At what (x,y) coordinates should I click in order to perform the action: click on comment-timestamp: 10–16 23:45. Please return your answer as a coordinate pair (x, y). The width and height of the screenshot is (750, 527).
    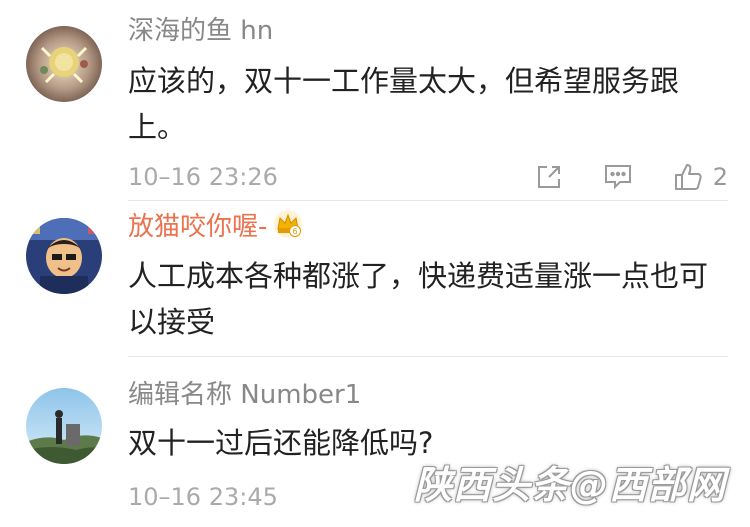
    Looking at the image, I should click on (203, 497).